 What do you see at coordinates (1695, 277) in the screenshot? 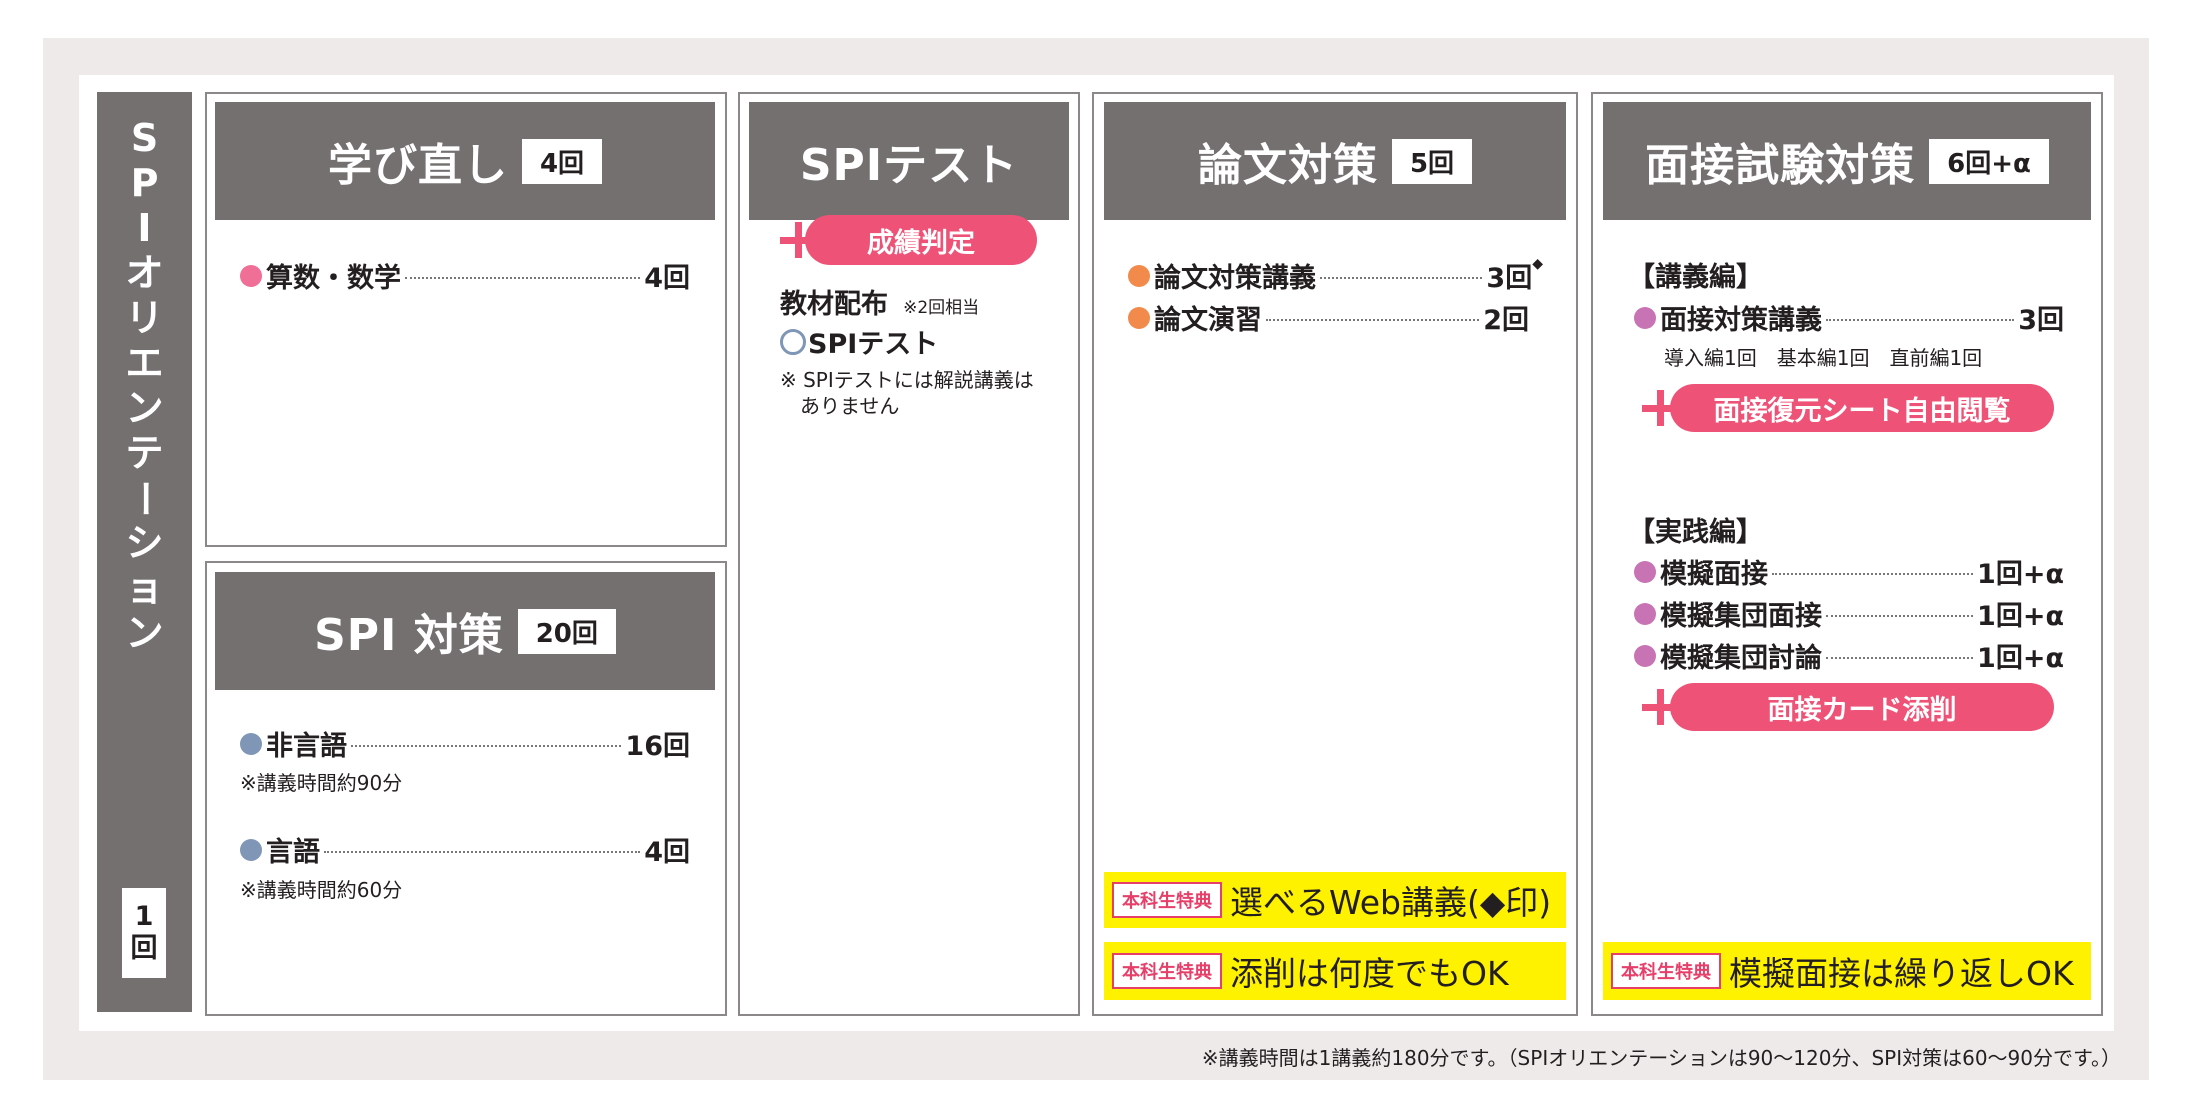
I see `lecture-heading: 【講義編】` at bounding box center [1695, 277].